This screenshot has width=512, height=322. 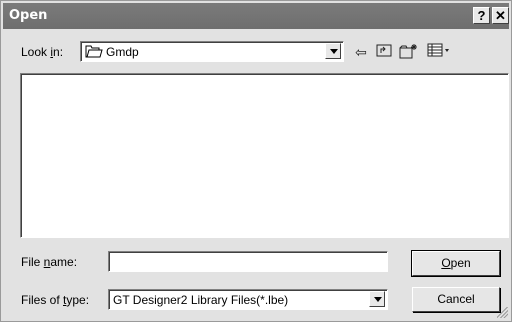 I want to click on title-bar: Open ? ✕, so click(x=256, y=16).